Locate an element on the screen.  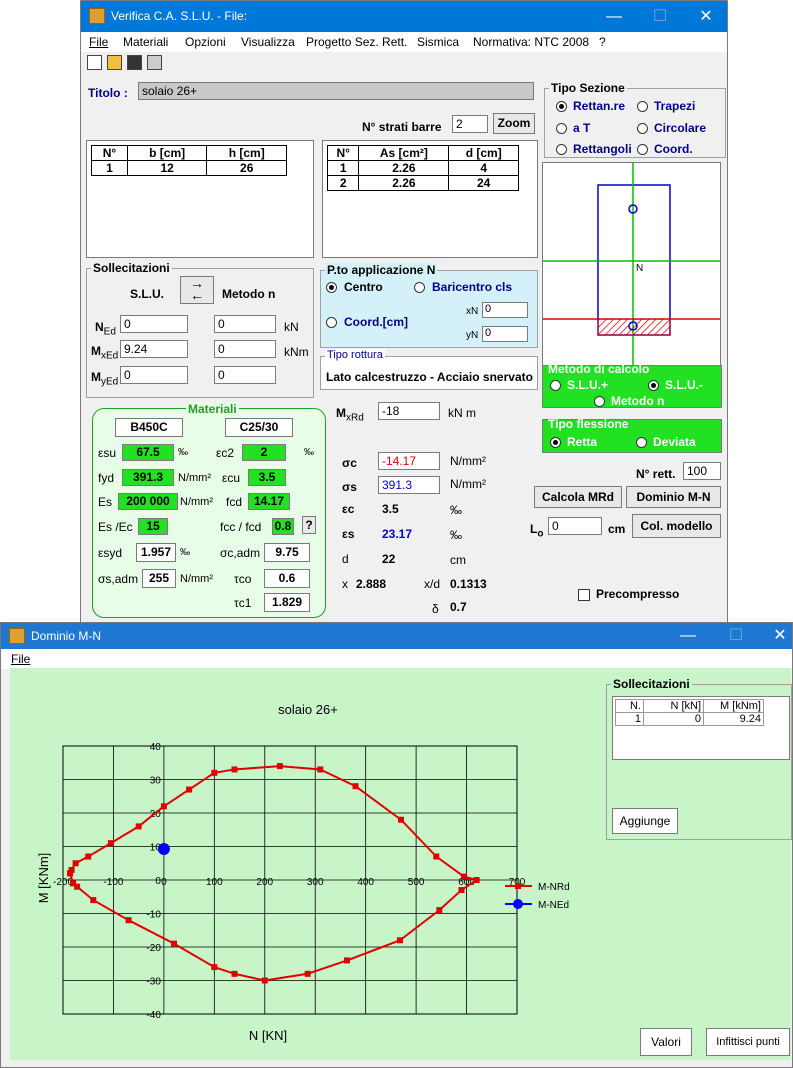
radio-slu-minus is located at coordinates (653, 385).